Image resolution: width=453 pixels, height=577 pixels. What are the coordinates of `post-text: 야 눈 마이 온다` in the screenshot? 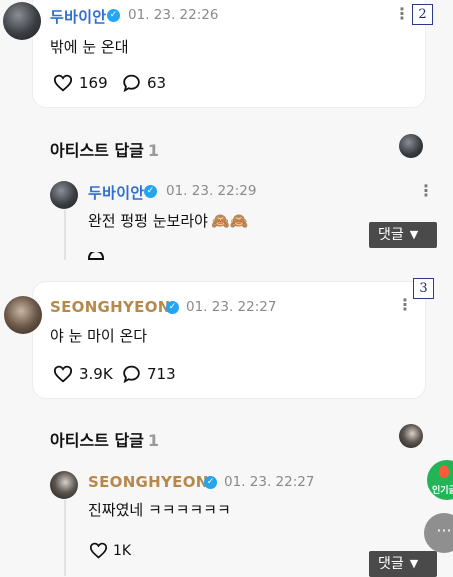 It's located at (99, 336).